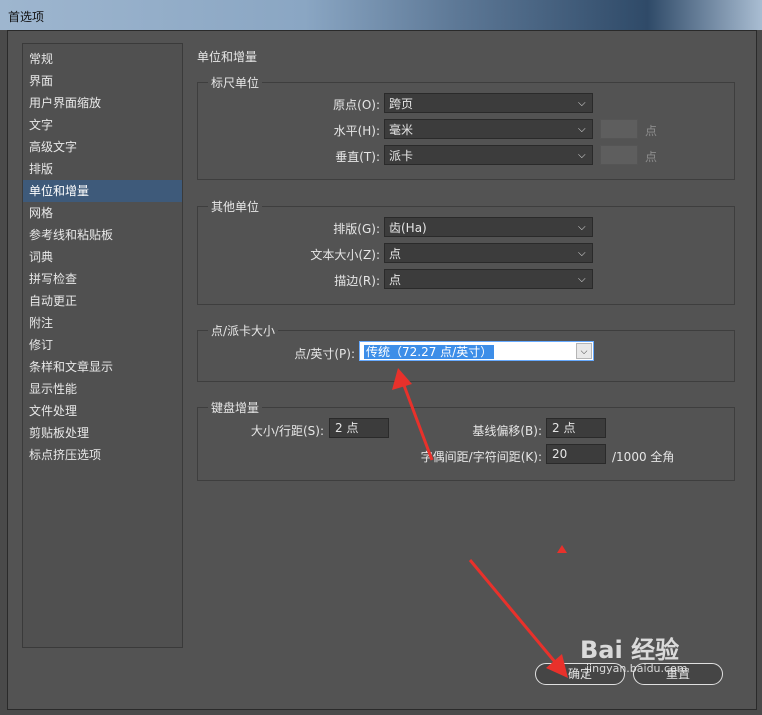 This screenshot has width=762, height=715. What do you see at coordinates (480, 523) in the screenshot?
I see `annotation-arrows` at bounding box center [480, 523].